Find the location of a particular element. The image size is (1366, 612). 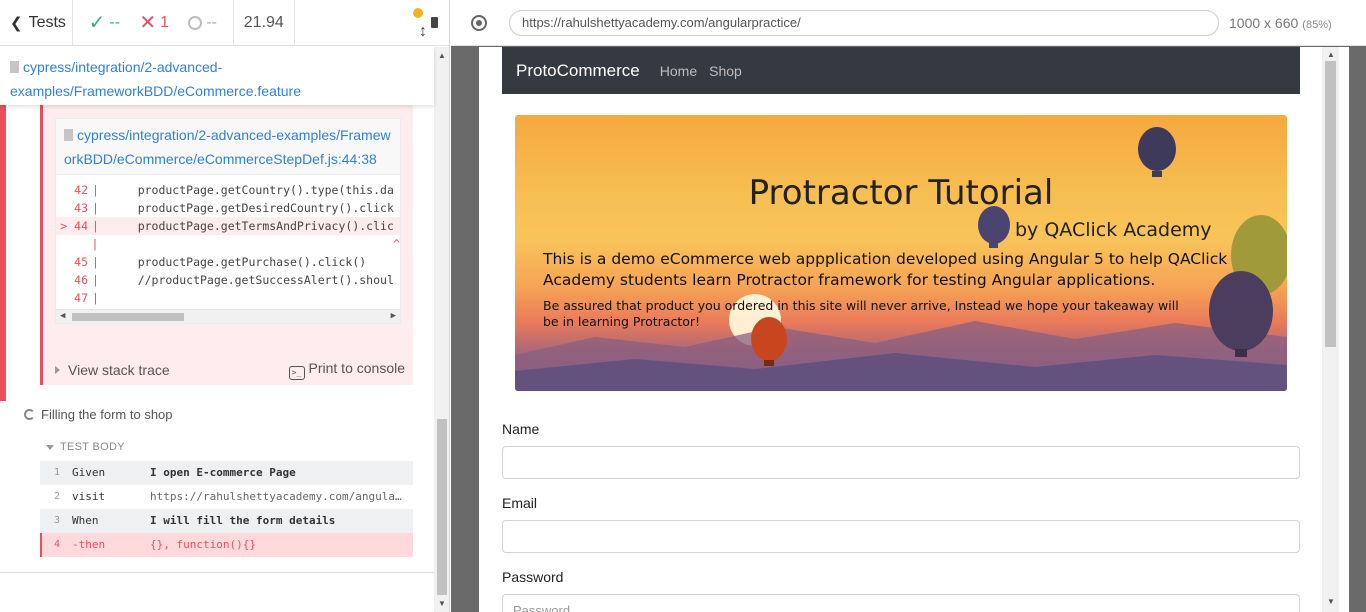

scroll-left-icon: ◀ is located at coordinates (62, 316).